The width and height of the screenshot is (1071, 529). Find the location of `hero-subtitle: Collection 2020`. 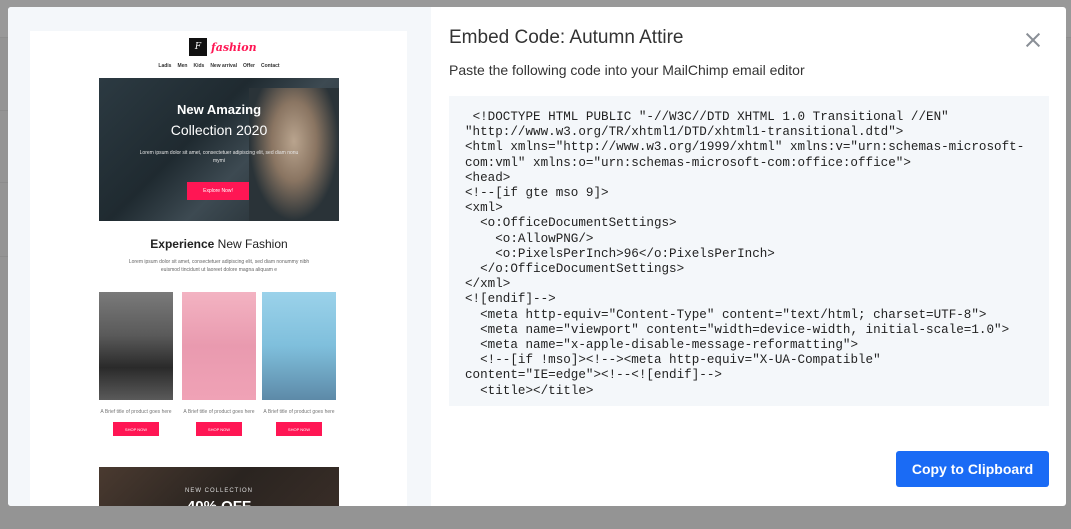

hero-subtitle: Collection 2020 is located at coordinates (219, 130).